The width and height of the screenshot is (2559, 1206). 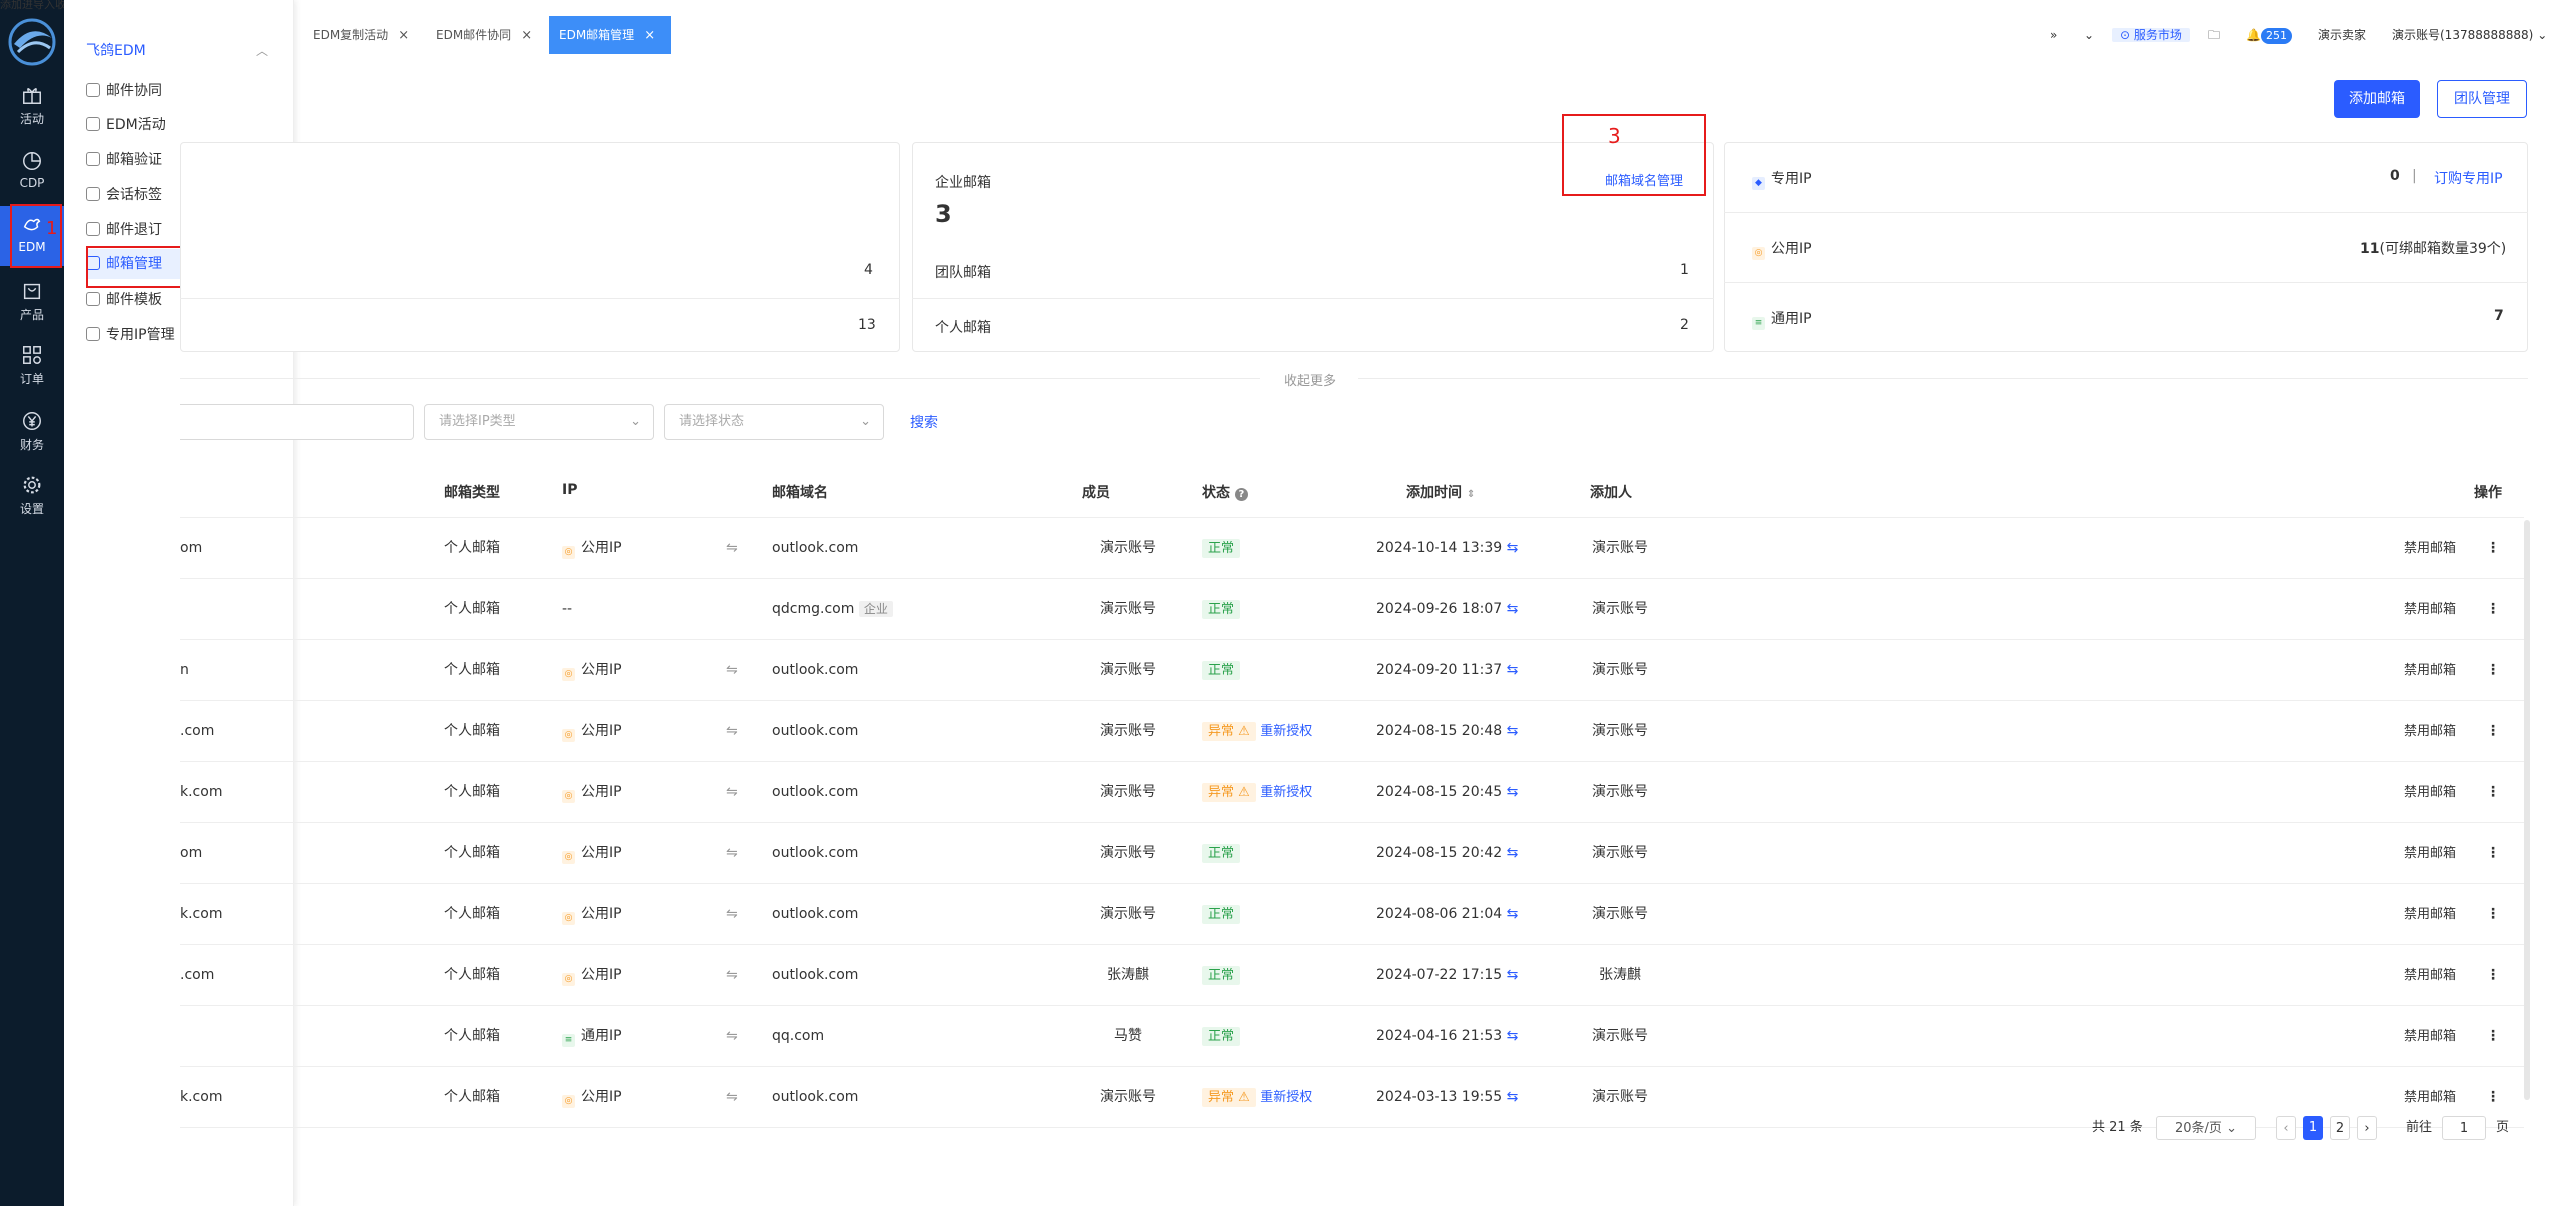 What do you see at coordinates (32, 109) in the screenshot?
I see `sidebar-item-activity: 活动` at bounding box center [32, 109].